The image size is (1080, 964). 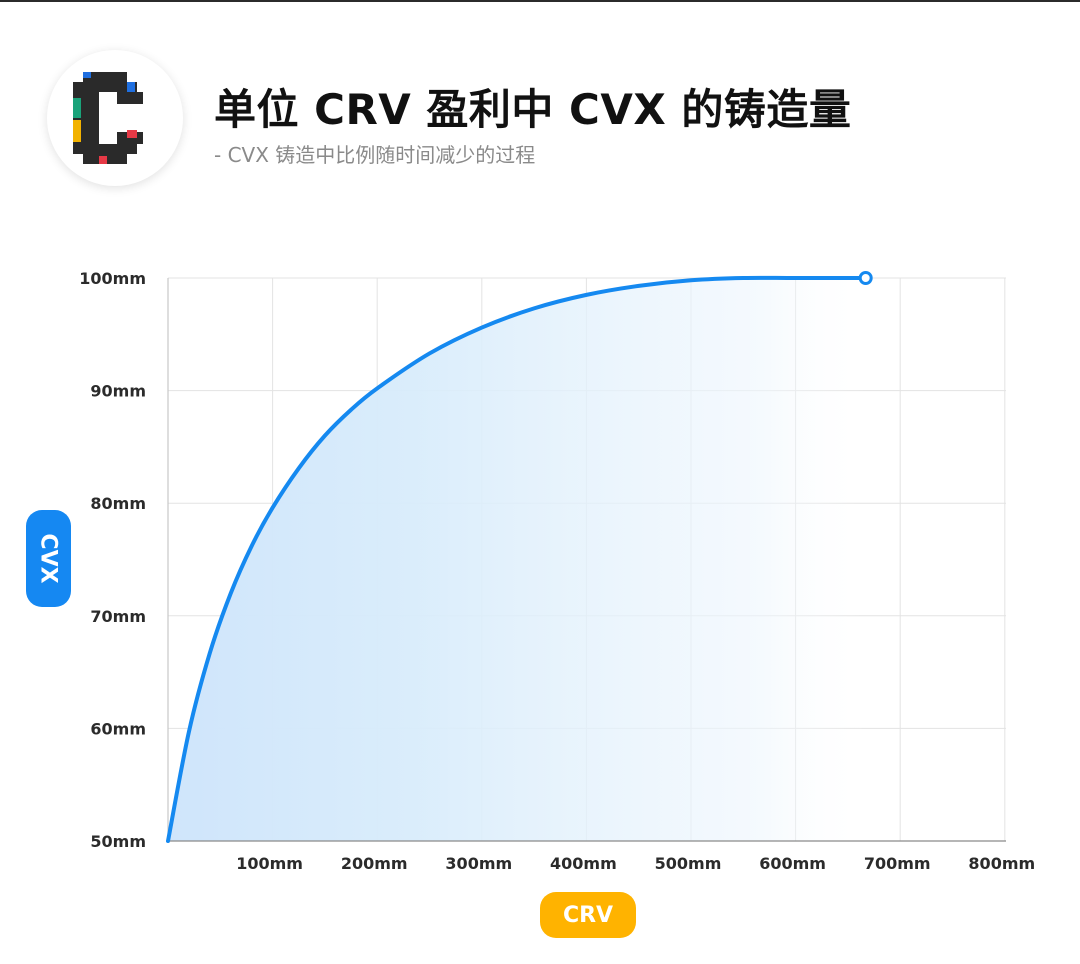 What do you see at coordinates (374, 863) in the screenshot?
I see `x-tick-label: 200mm` at bounding box center [374, 863].